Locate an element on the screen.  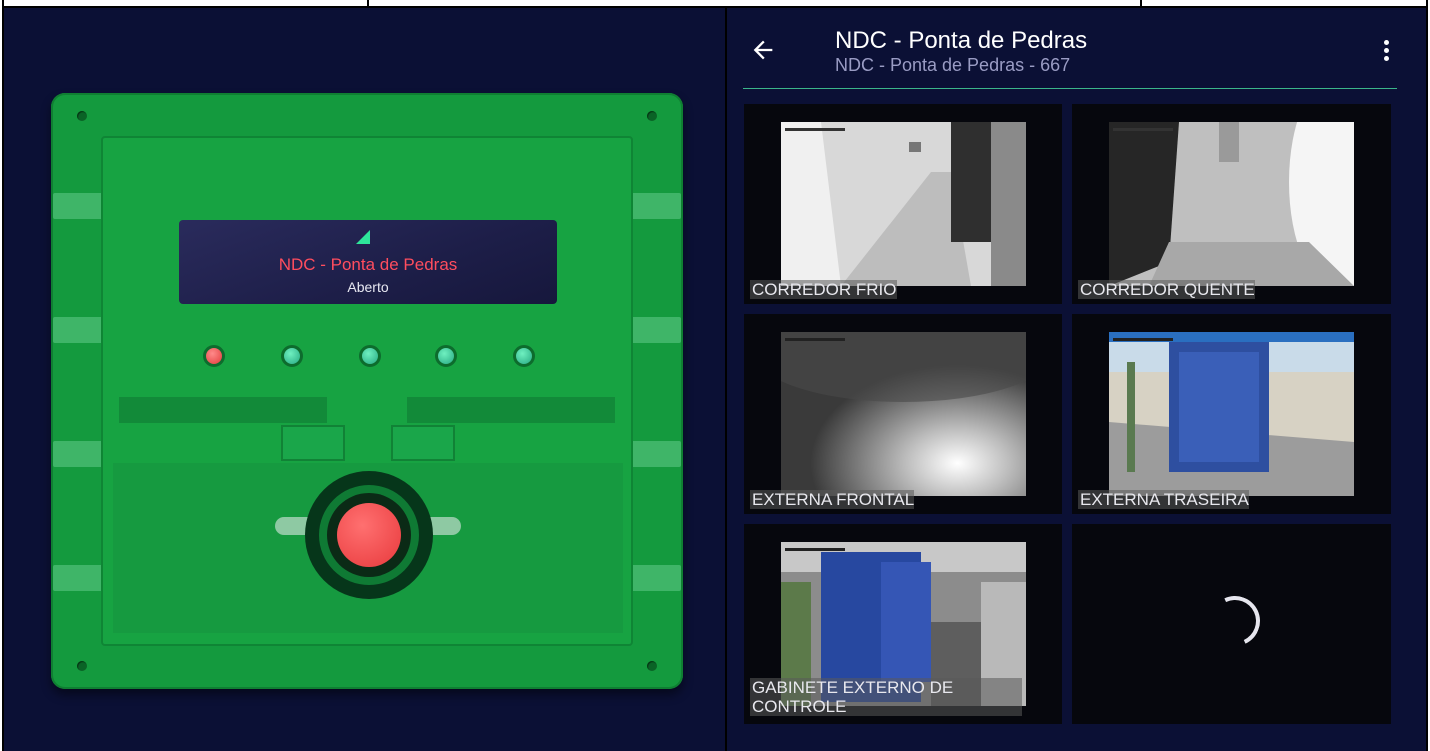
header-divider is located at coordinates (1070, 88).